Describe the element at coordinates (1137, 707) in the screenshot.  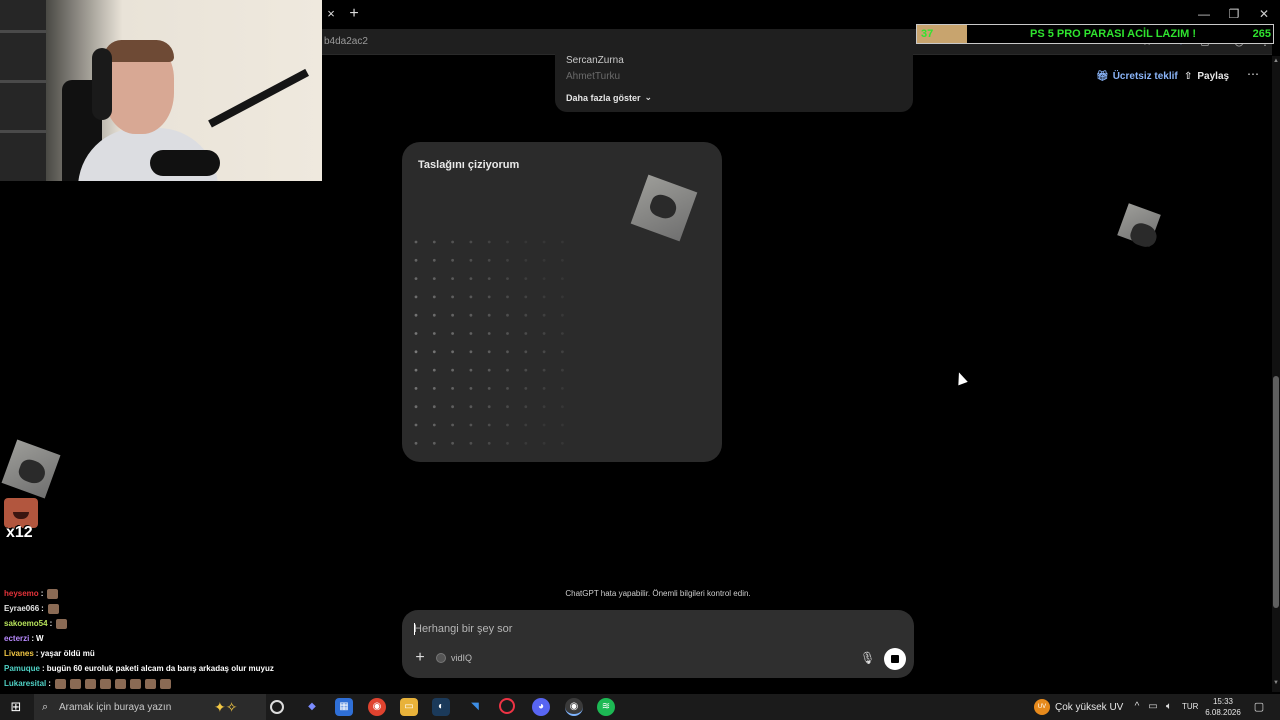
I see `tray-expand-chevron-icon: ^` at that location.